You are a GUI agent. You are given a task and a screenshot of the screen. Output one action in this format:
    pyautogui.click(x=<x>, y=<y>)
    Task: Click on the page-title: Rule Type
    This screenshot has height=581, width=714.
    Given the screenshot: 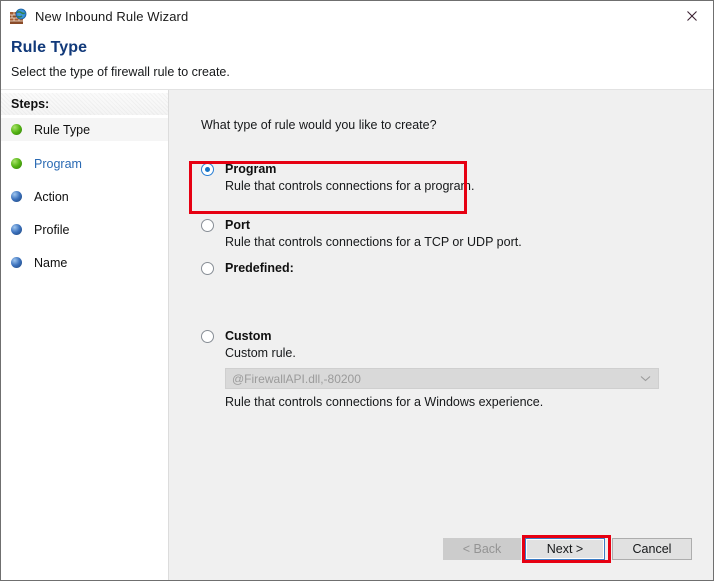 What is the action you would take?
    pyautogui.click(x=49, y=47)
    